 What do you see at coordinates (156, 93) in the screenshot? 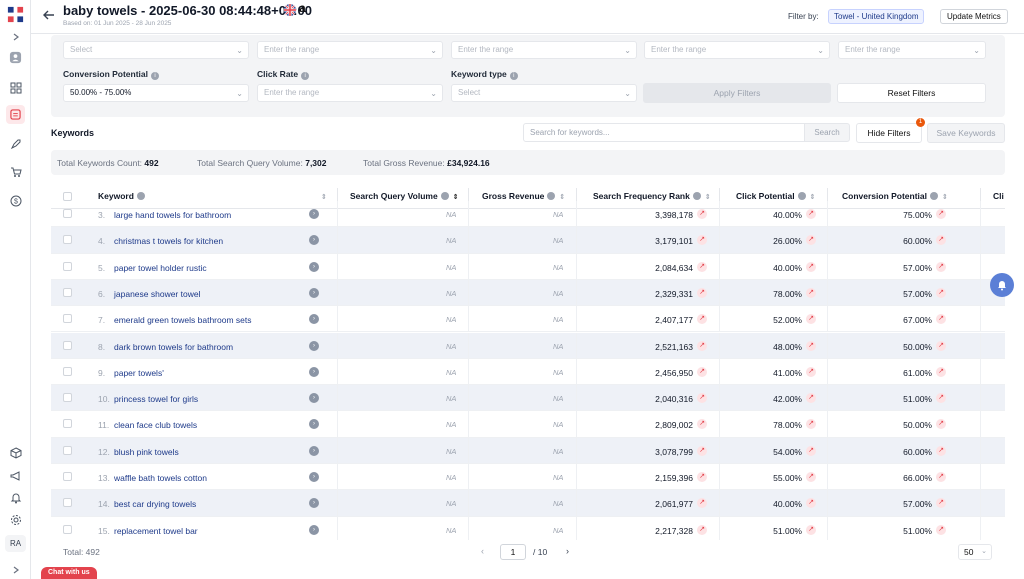
I see `conversion-potential-select: 50.00% - 75.00% ⌄` at bounding box center [156, 93].